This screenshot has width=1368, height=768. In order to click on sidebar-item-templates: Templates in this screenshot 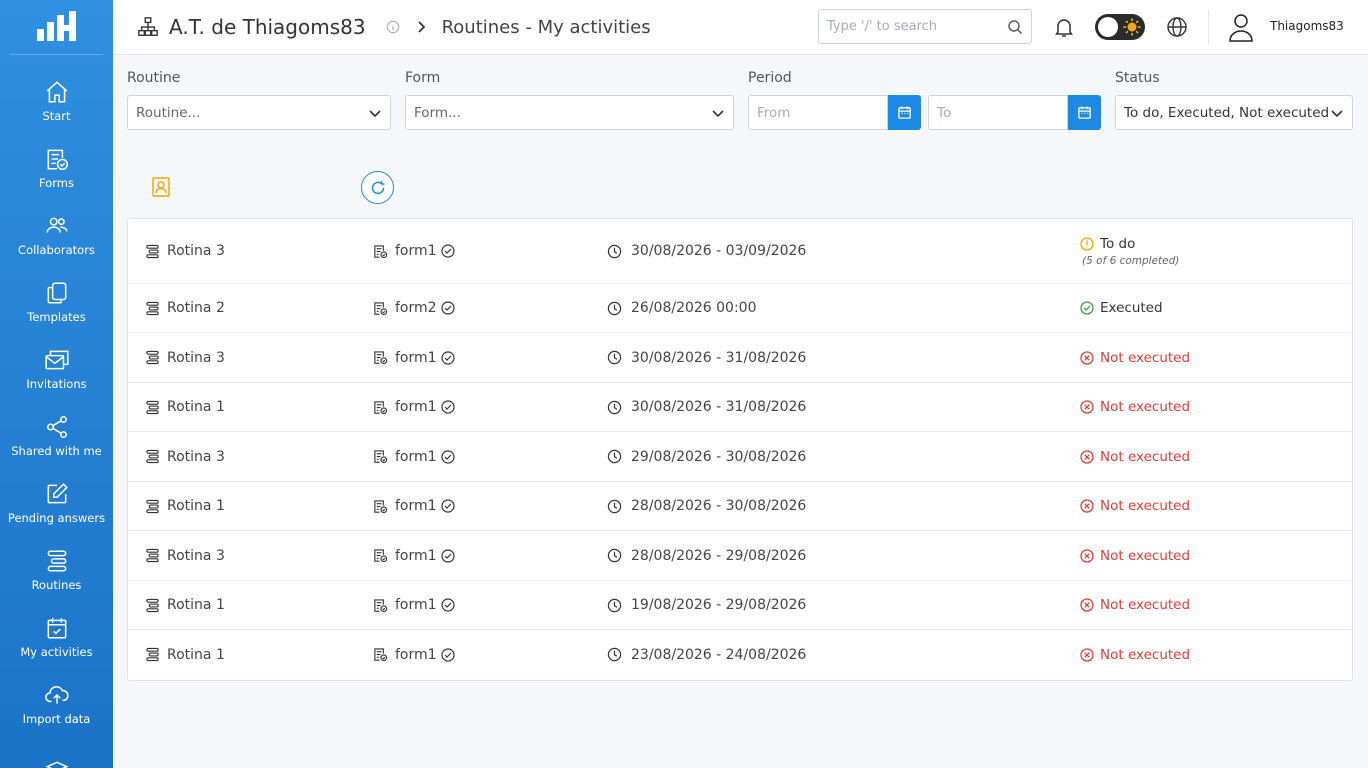, I will do `click(56, 301)`.